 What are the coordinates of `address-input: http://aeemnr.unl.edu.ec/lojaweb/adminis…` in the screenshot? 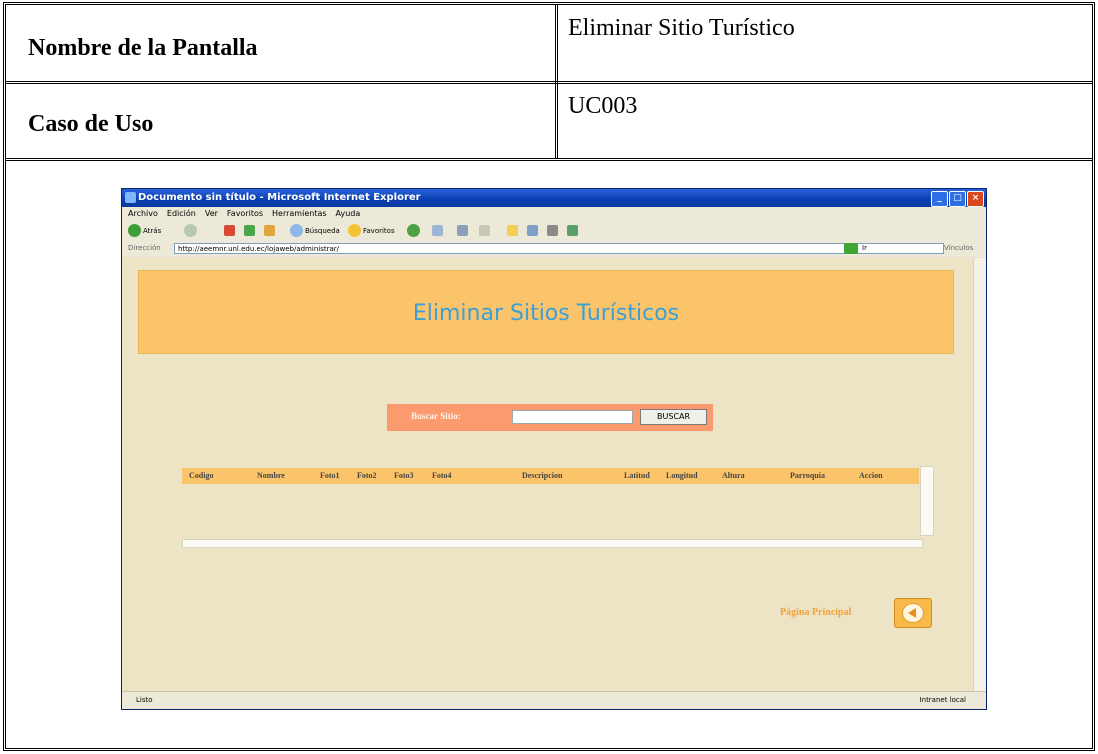 It's located at (559, 248).